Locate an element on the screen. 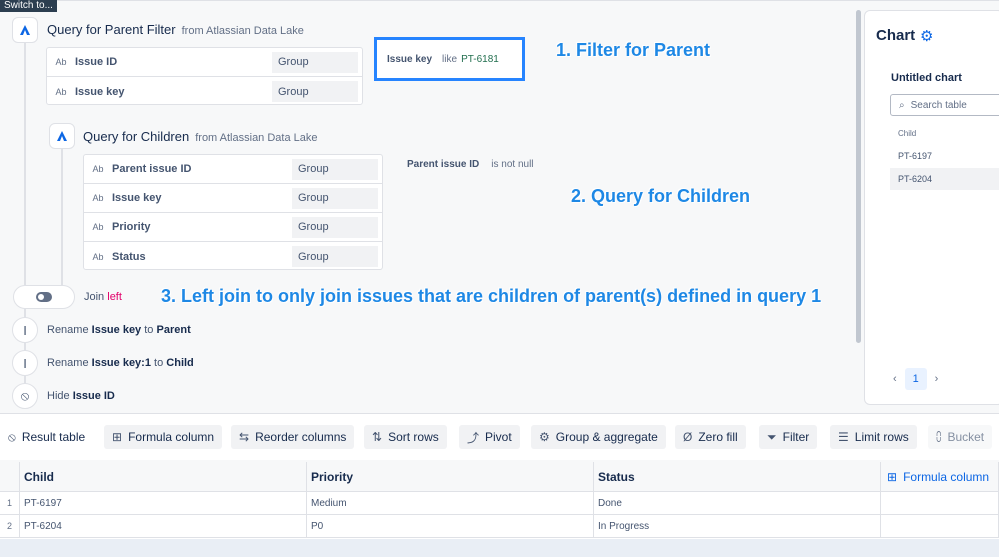 The image size is (999, 557). current-page: 1 is located at coordinates (915, 379).